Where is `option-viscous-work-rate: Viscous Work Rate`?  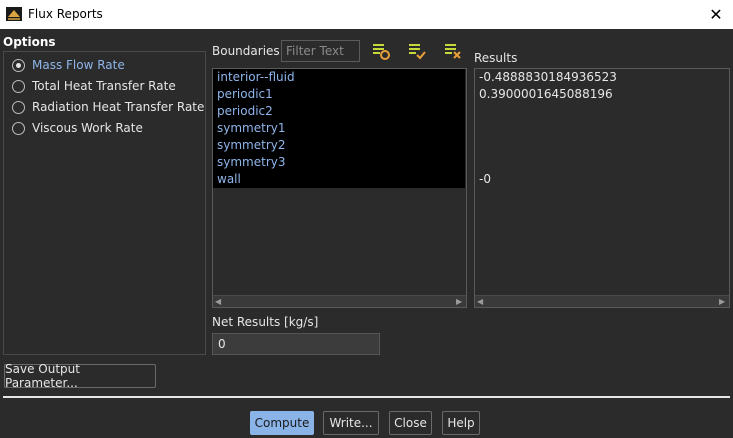
option-viscous-work-rate: Viscous Work Rate is located at coordinates (77, 128).